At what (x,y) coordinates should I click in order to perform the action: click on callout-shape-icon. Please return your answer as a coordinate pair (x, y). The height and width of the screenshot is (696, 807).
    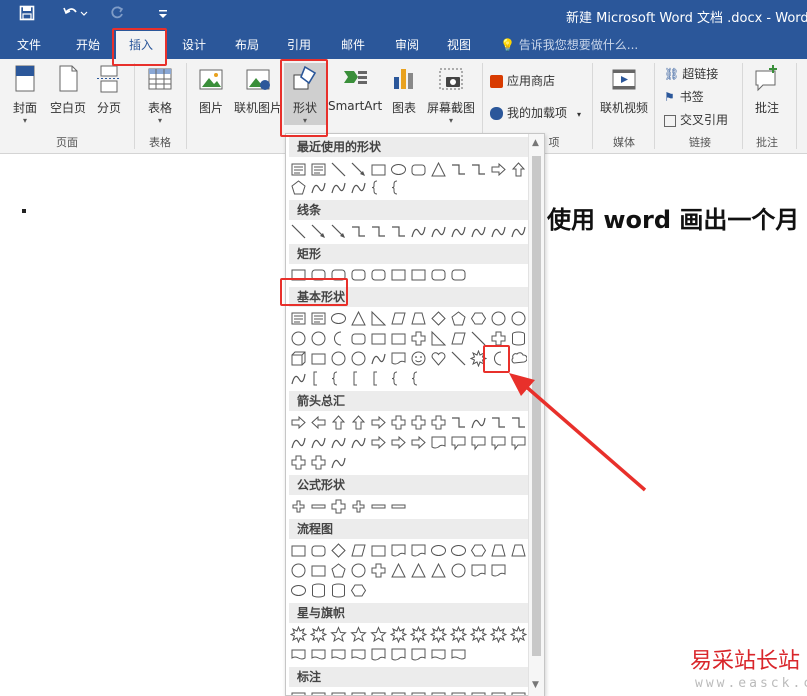
    Looking at the image, I should click on (358, 692).